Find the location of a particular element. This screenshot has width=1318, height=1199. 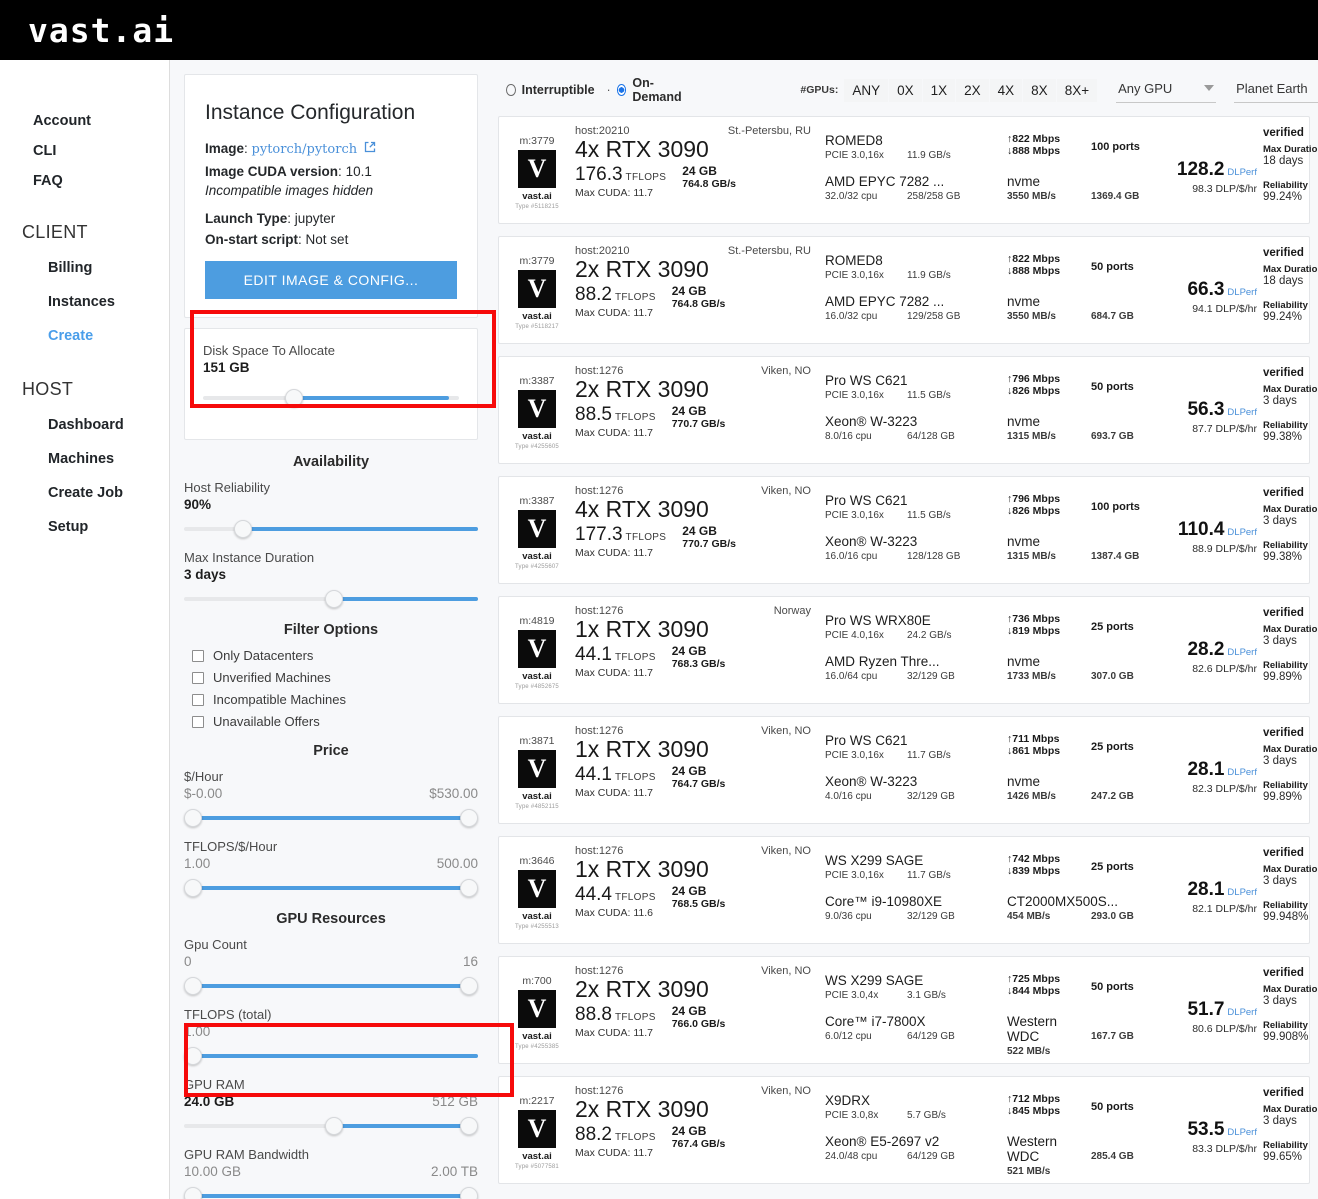

filter-incompatible-machines: Incompatible Machines is located at coordinates (335, 699).